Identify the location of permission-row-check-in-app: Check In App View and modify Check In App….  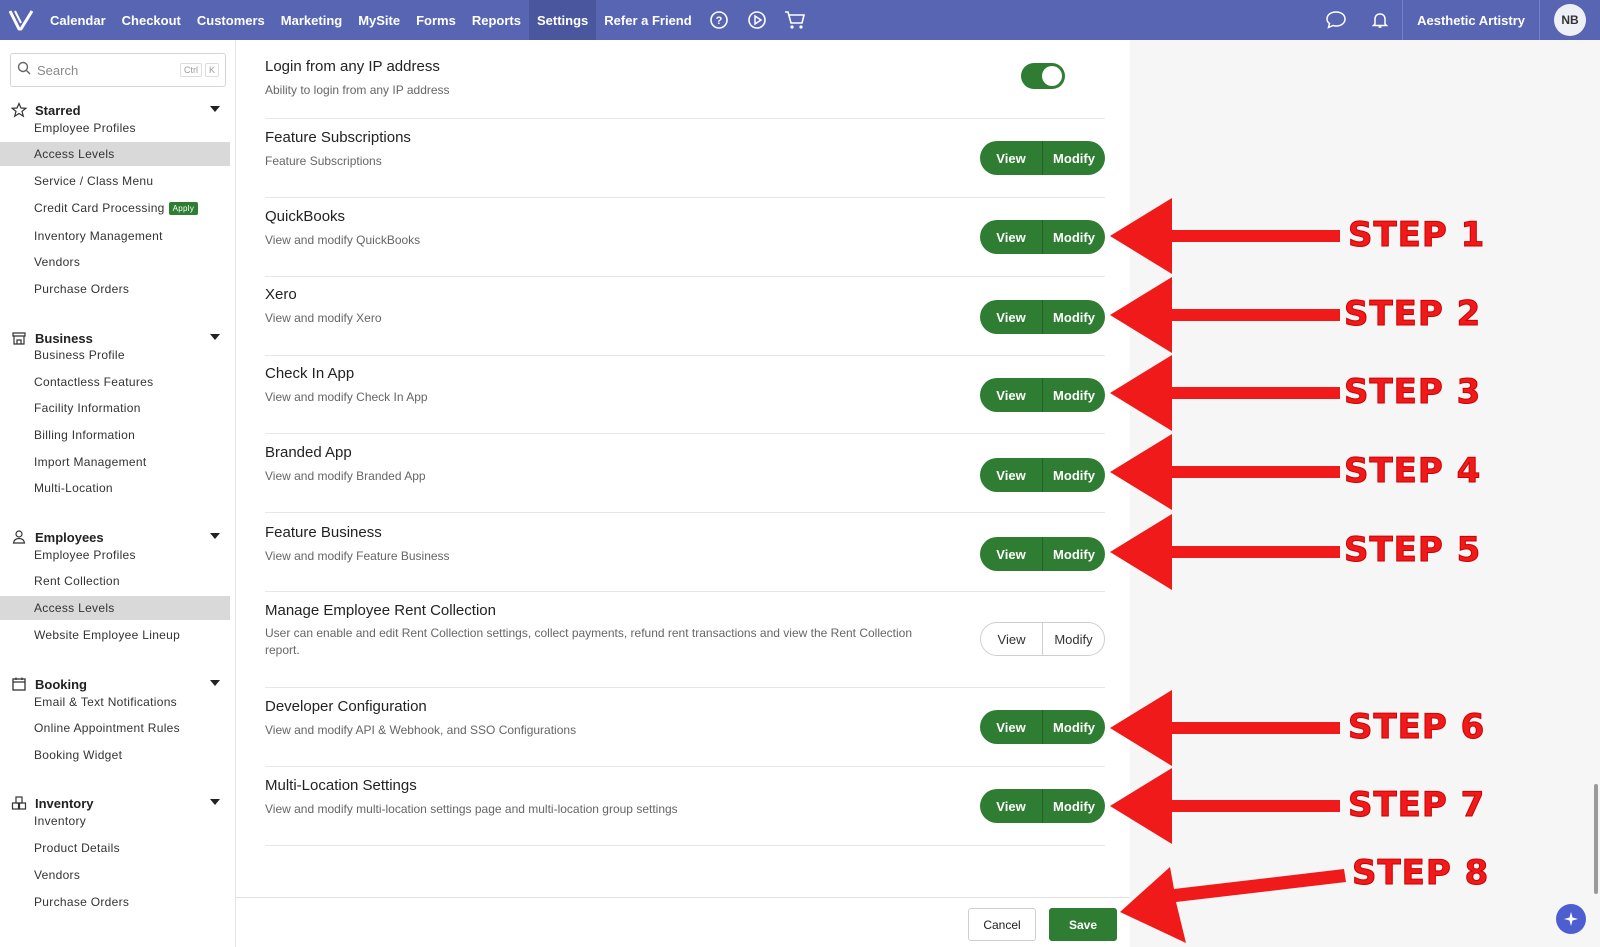
(685, 395).